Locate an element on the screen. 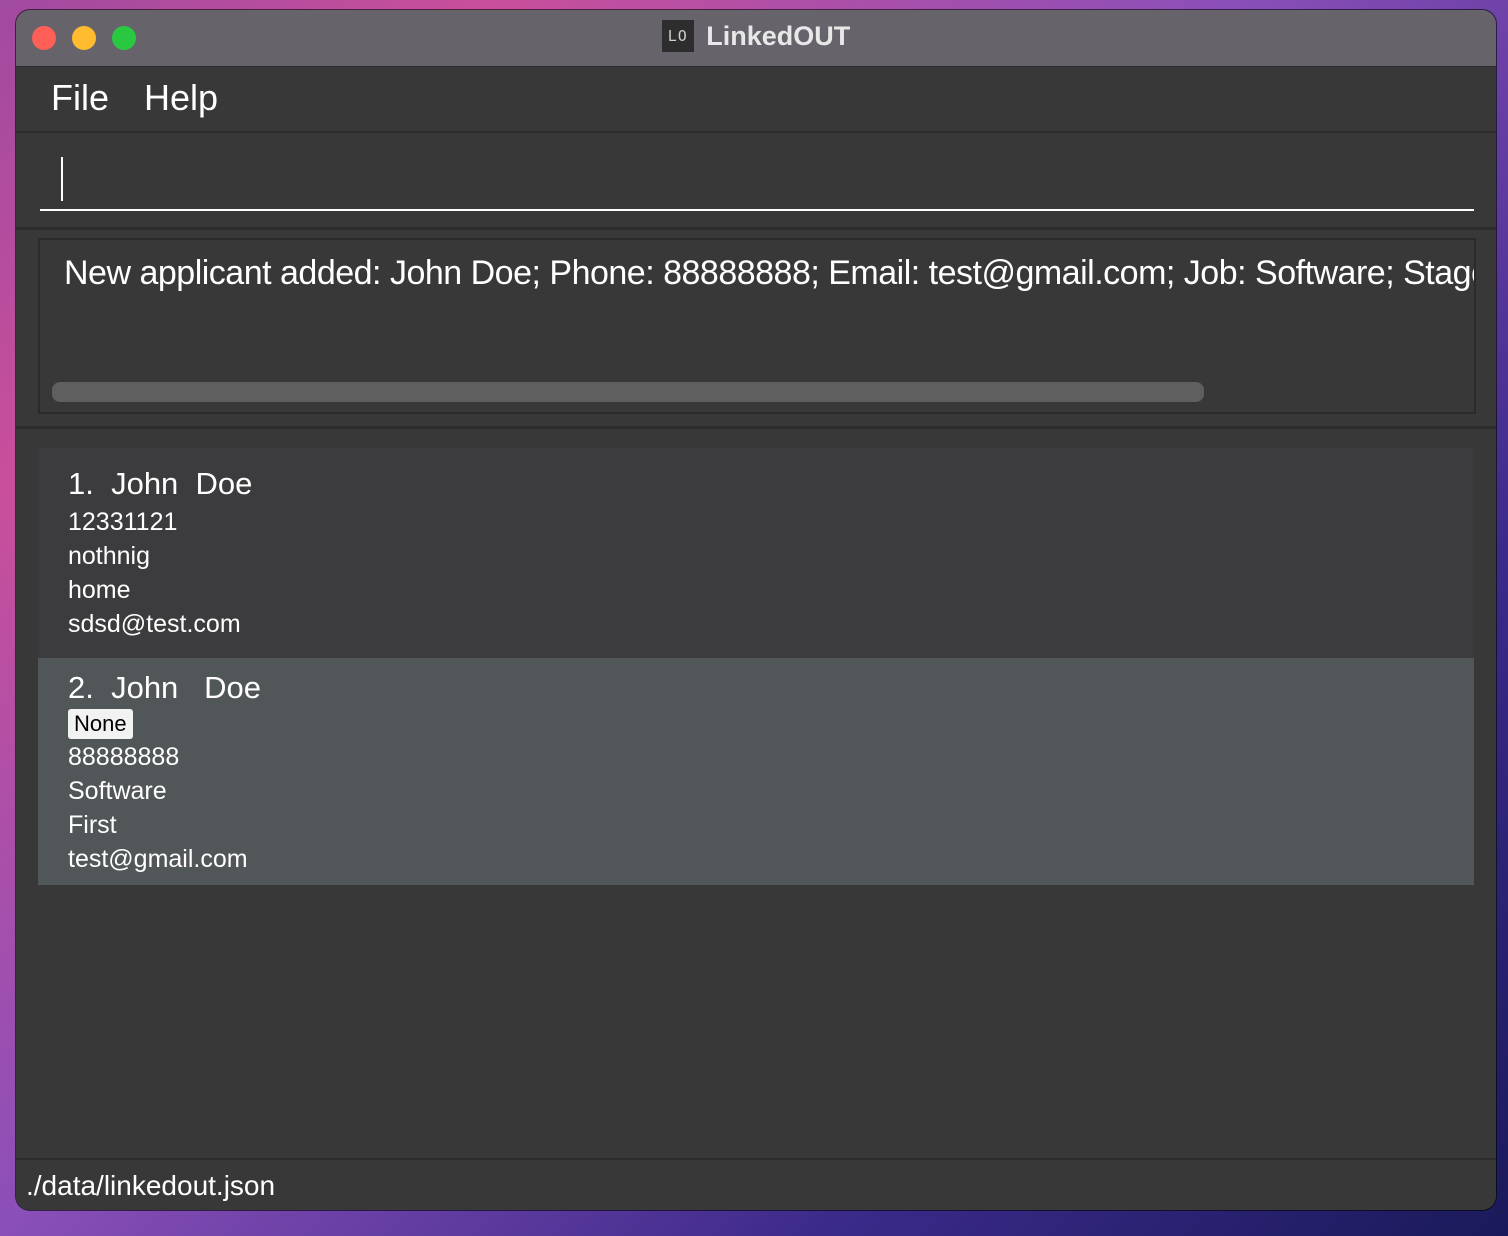 Image resolution: width=1508 pixels, height=1236 pixels. window-title-group: LO LinkedOUT is located at coordinates (756, 37).